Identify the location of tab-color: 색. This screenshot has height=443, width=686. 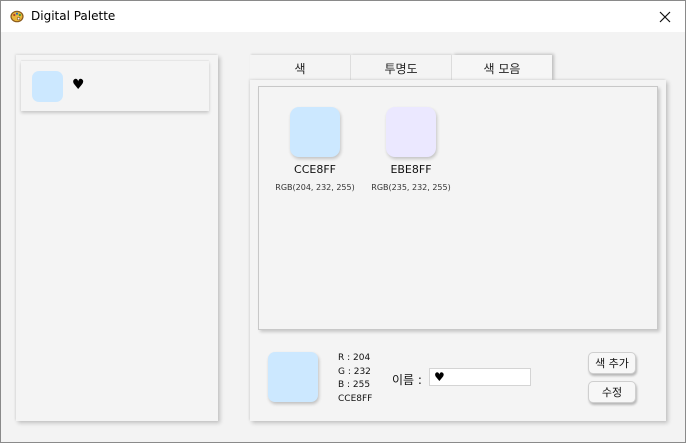
(300, 68).